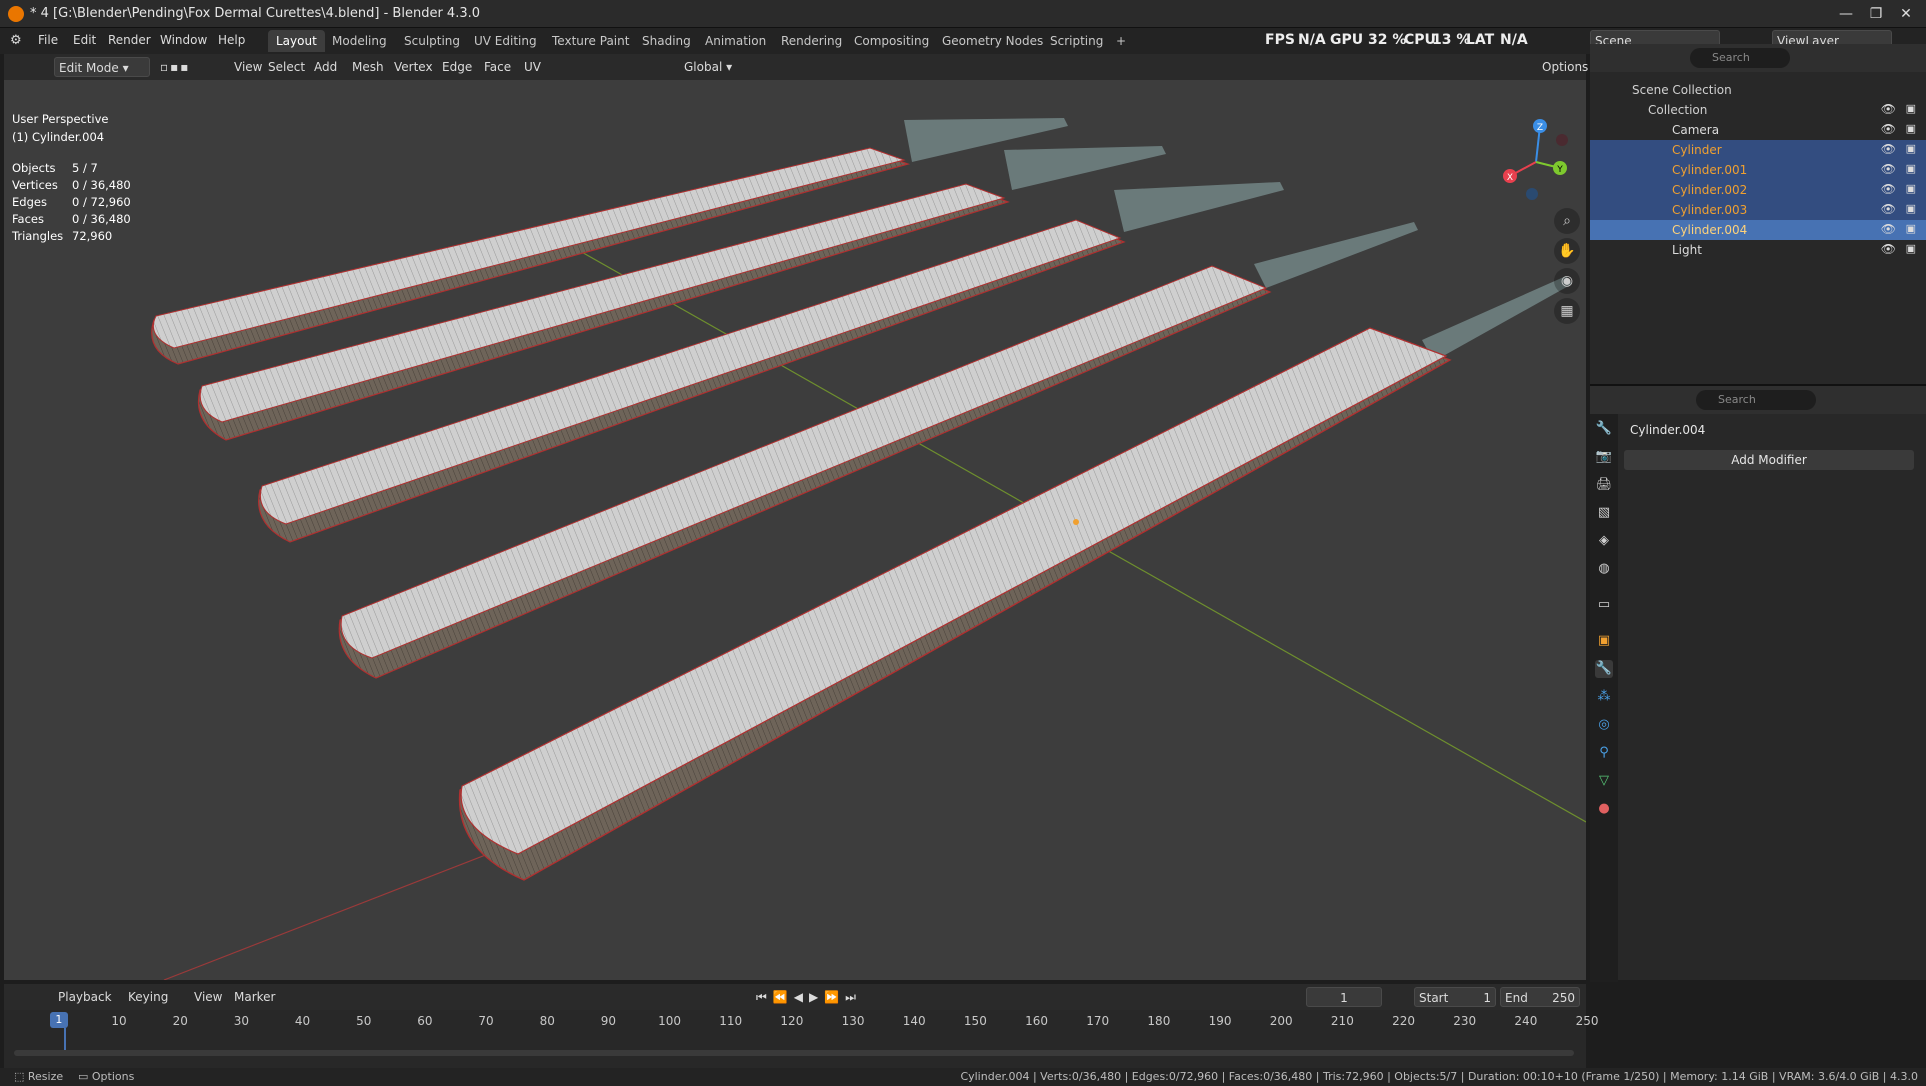 Image resolution: width=1926 pixels, height=1086 pixels. I want to click on world-tab-icon: ◍, so click(1604, 569).